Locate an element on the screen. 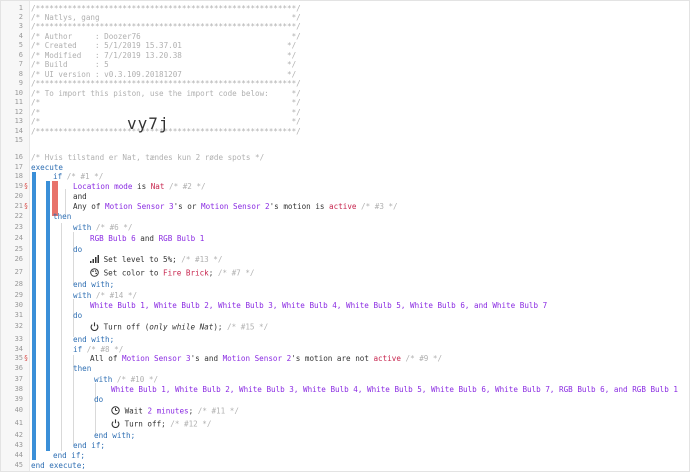  device-name: Motion Sensor 3 is located at coordinates (156, 358).